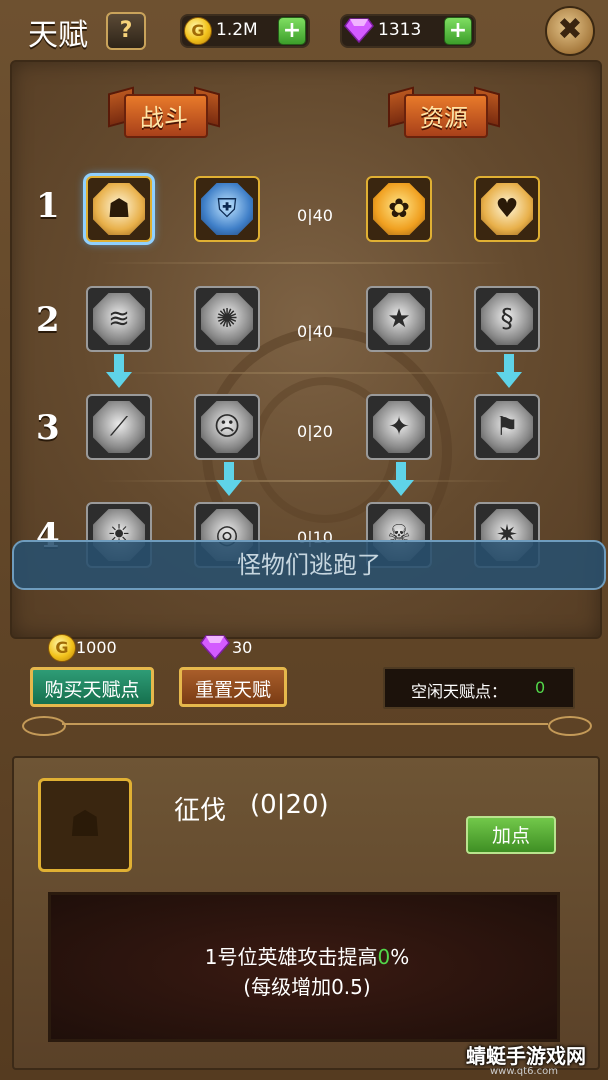 The image size is (608, 1080). What do you see at coordinates (233, 687) in the screenshot?
I see `reset-talent-button: 重置天赋` at bounding box center [233, 687].